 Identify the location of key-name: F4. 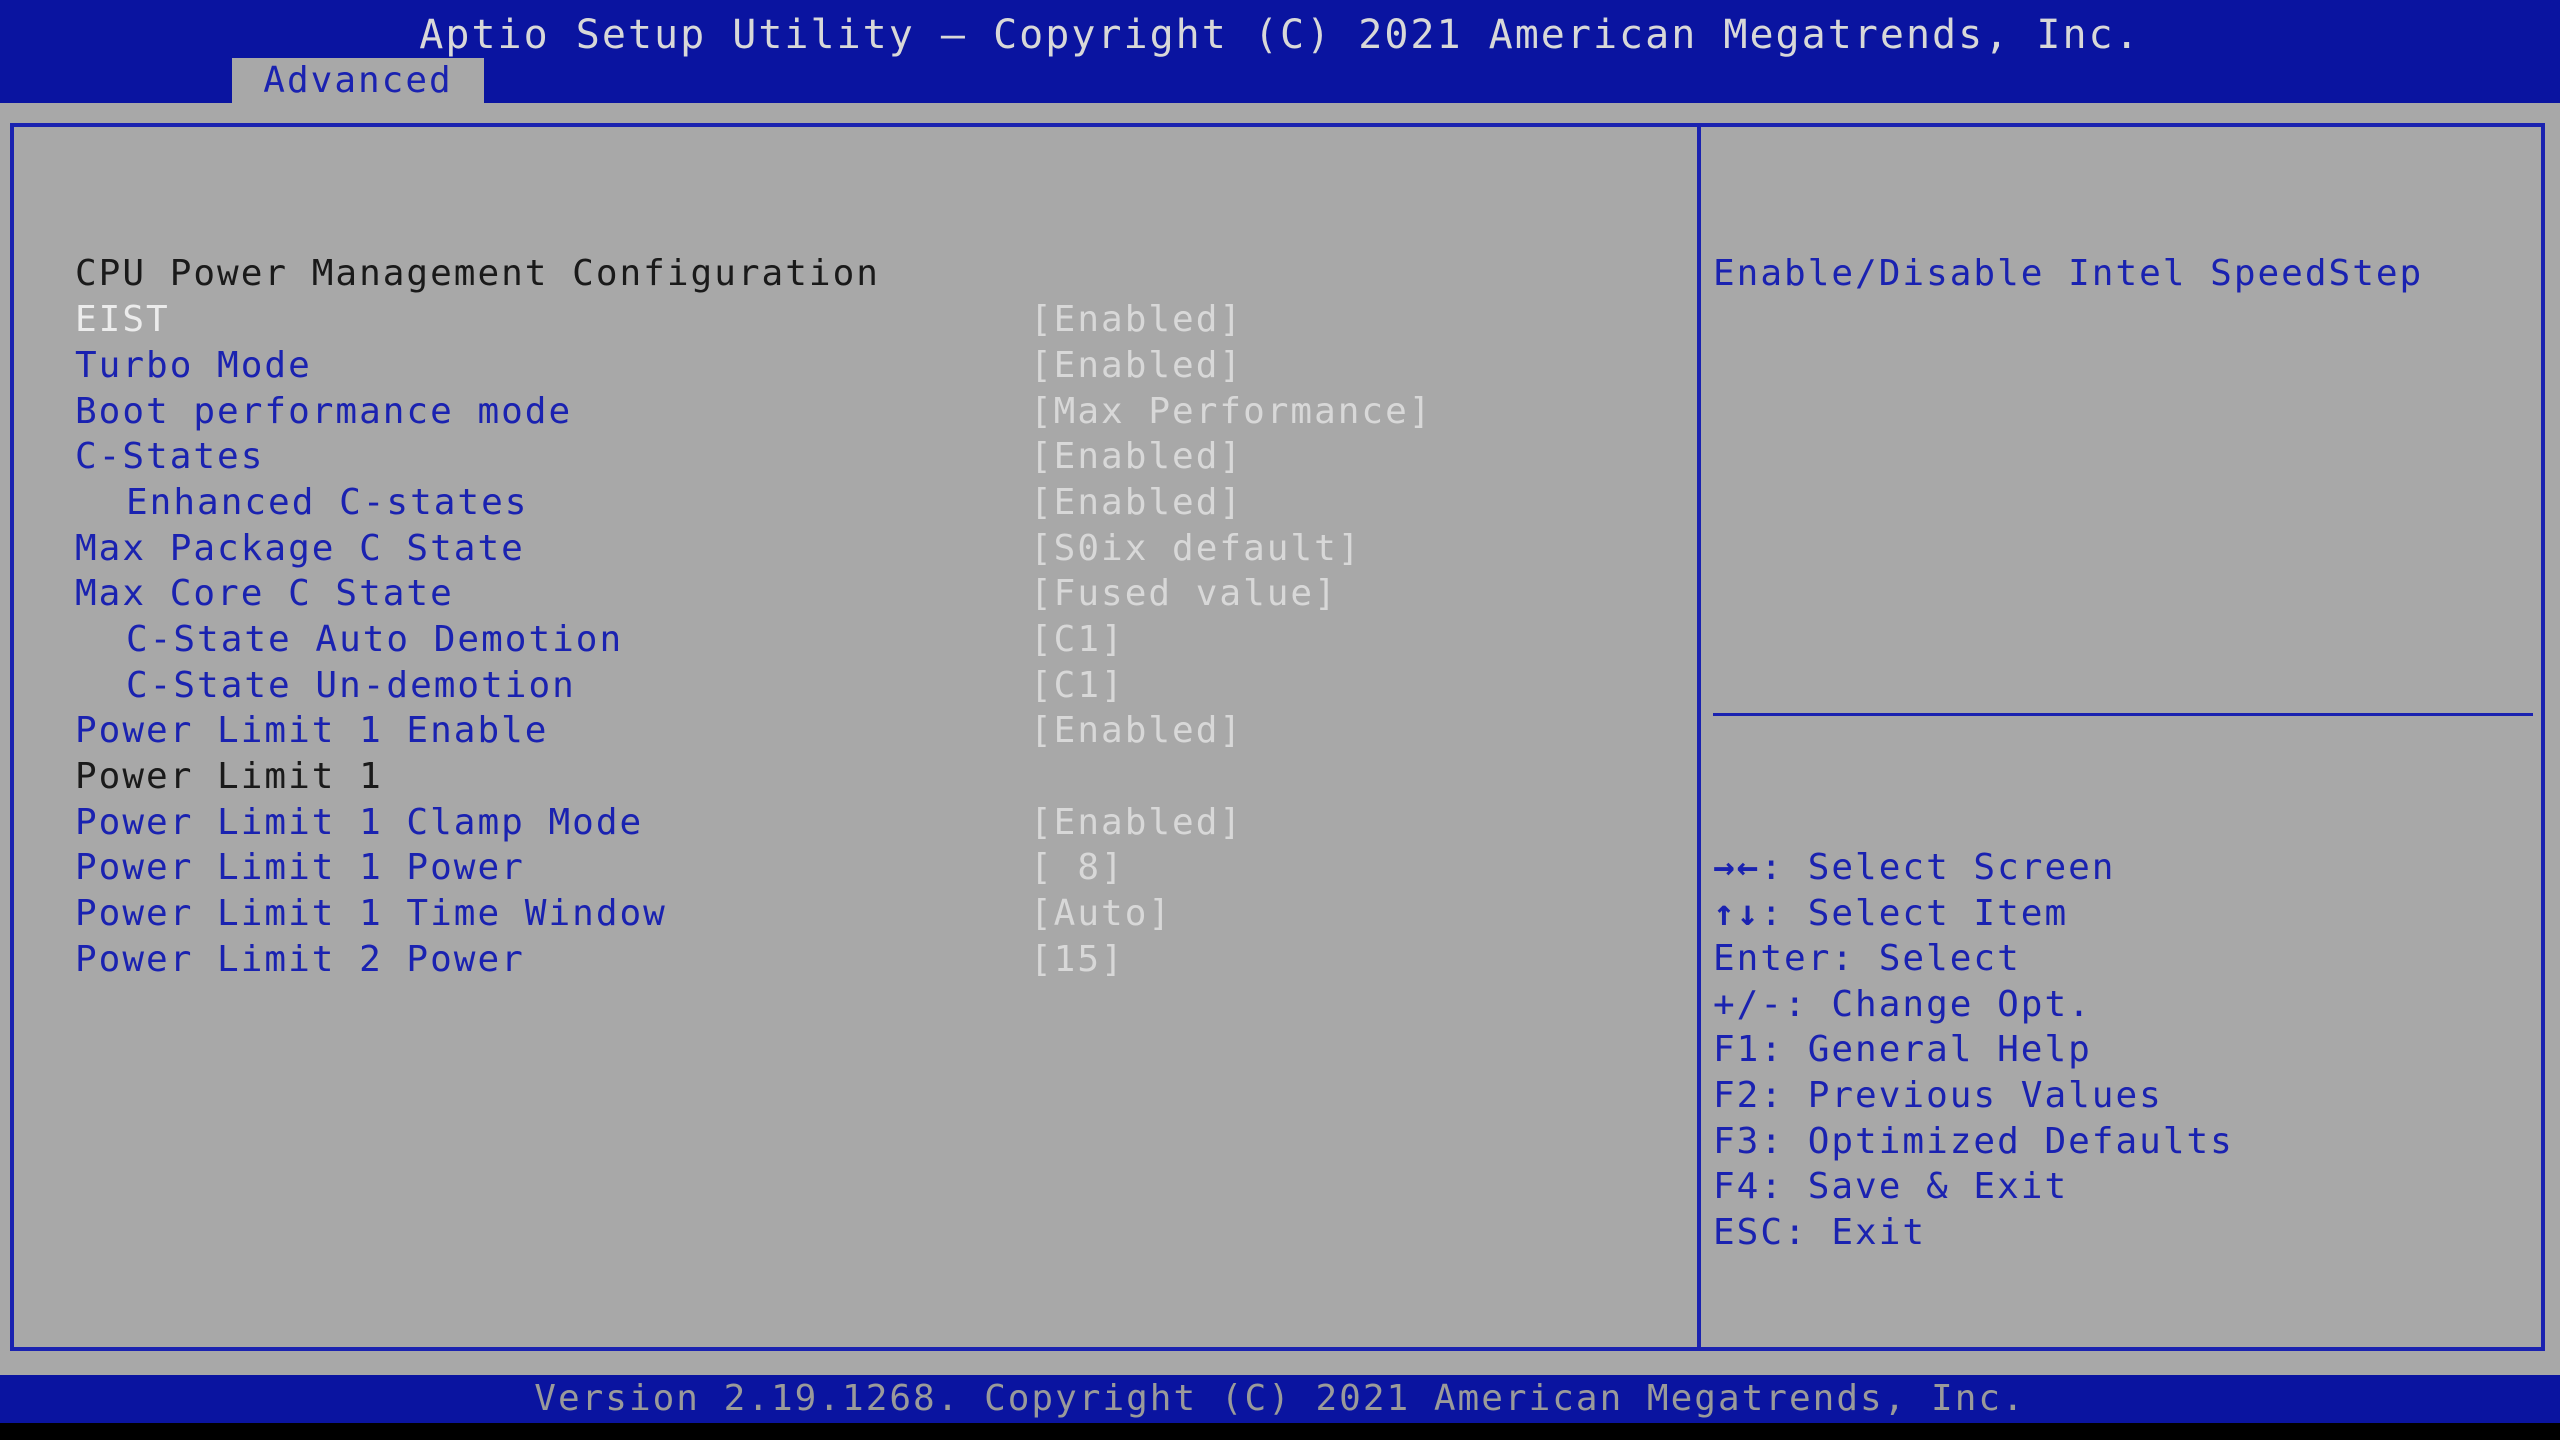
(1737, 1187).